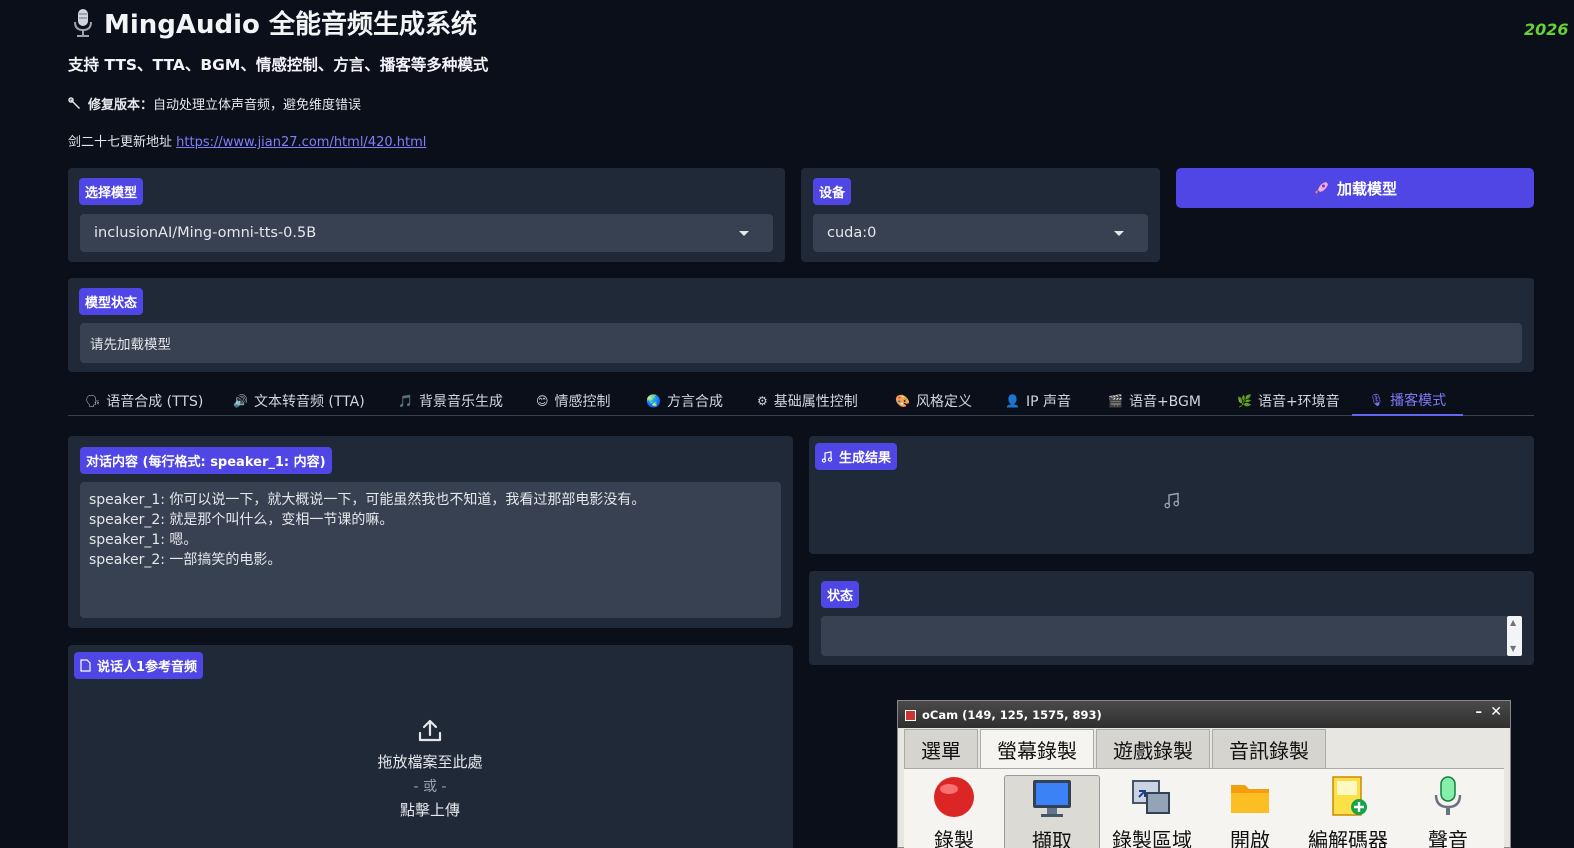 The height and width of the screenshot is (848, 1574). What do you see at coordinates (1269, 749) in the screenshot?
I see `ocam-tab-audio-record: 音訊錄製` at bounding box center [1269, 749].